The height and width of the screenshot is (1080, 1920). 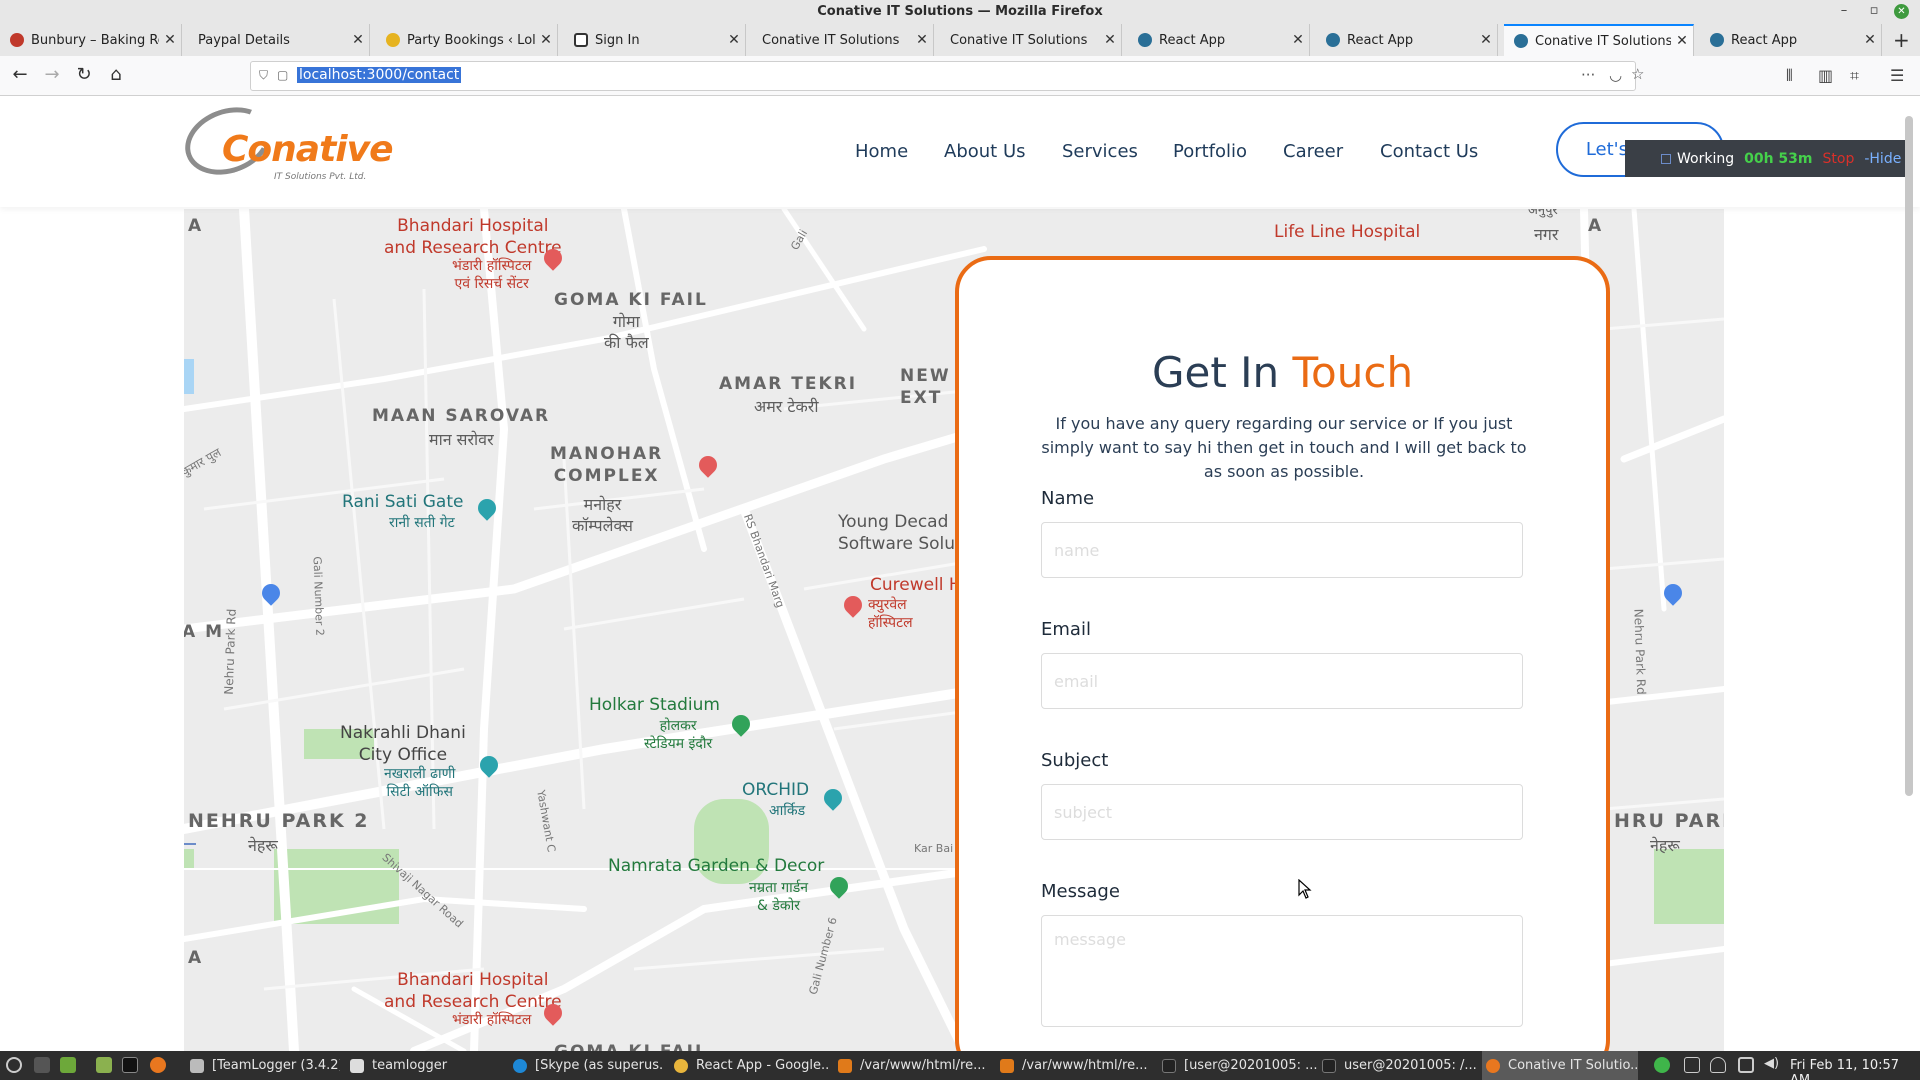 What do you see at coordinates (1282, 372) in the screenshot?
I see `contact-heading: Get In Touch` at bounding box center [1282, 372].